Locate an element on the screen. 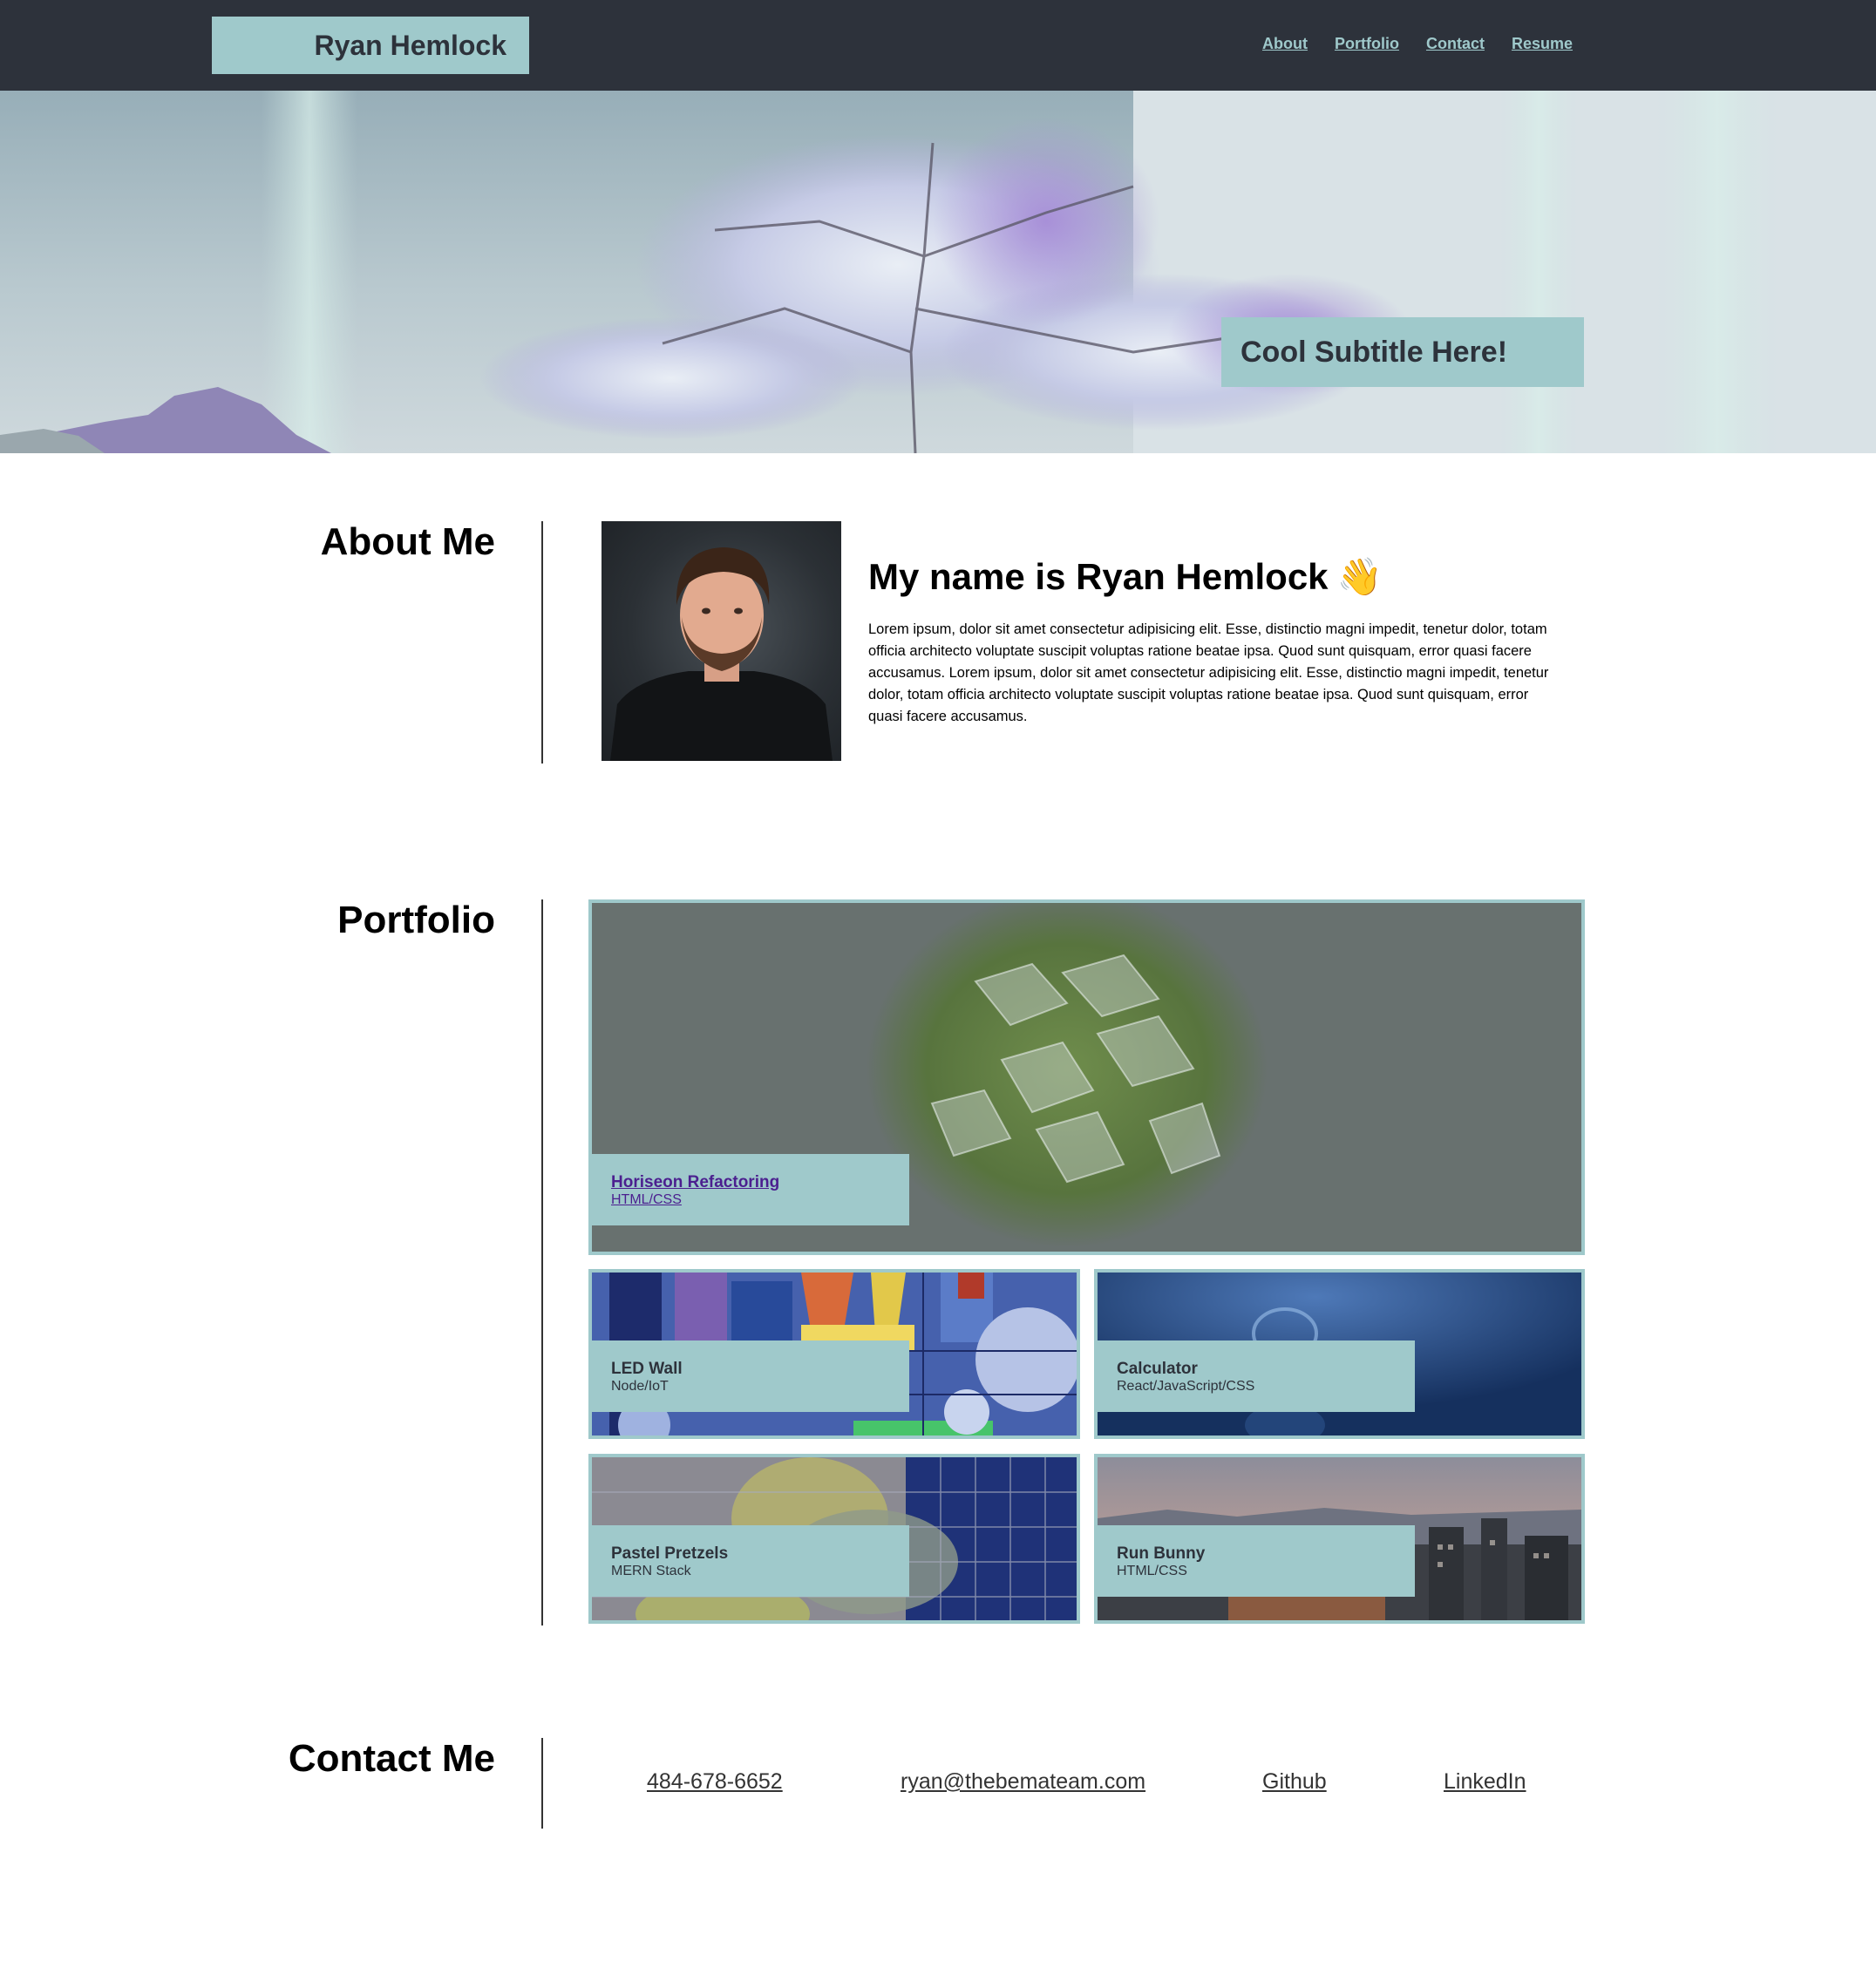 This screenshot has width=1876, height=1975. profile-photo is located at coordinates (721, 641).